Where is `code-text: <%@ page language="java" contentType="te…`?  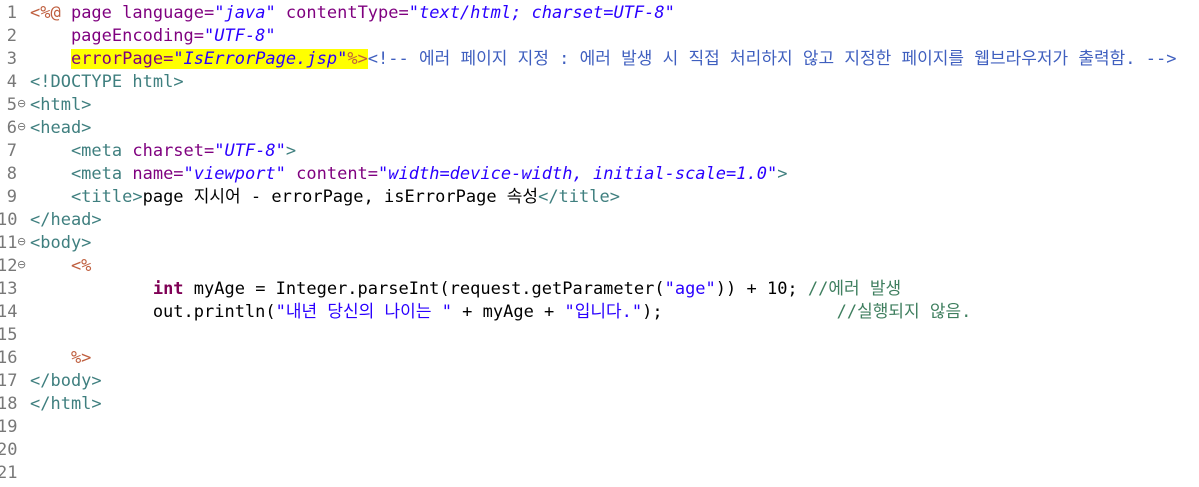
code-text: <%@ page language="java" contentType="te… is located at coordinates (352, 13).